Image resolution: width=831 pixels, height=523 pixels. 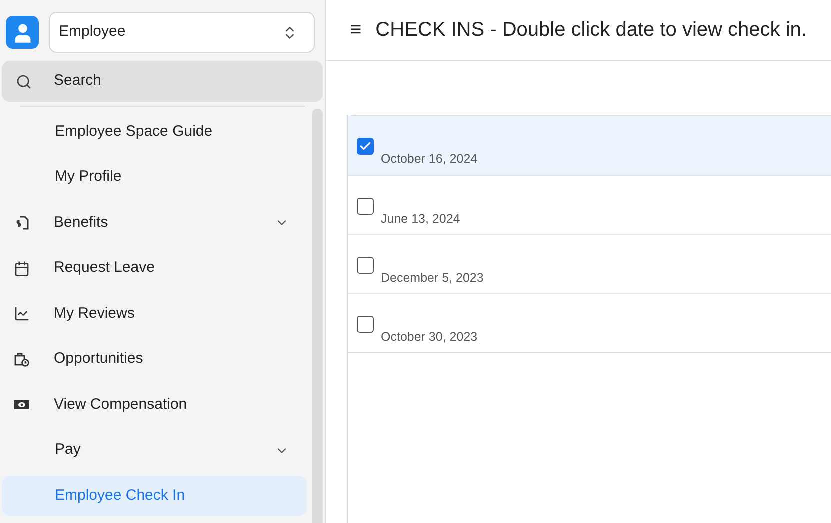 What do you see at coordinates (82, 222) in the screenshot?
I see `nav-label: Benefits` at bounding box center [82, 222].